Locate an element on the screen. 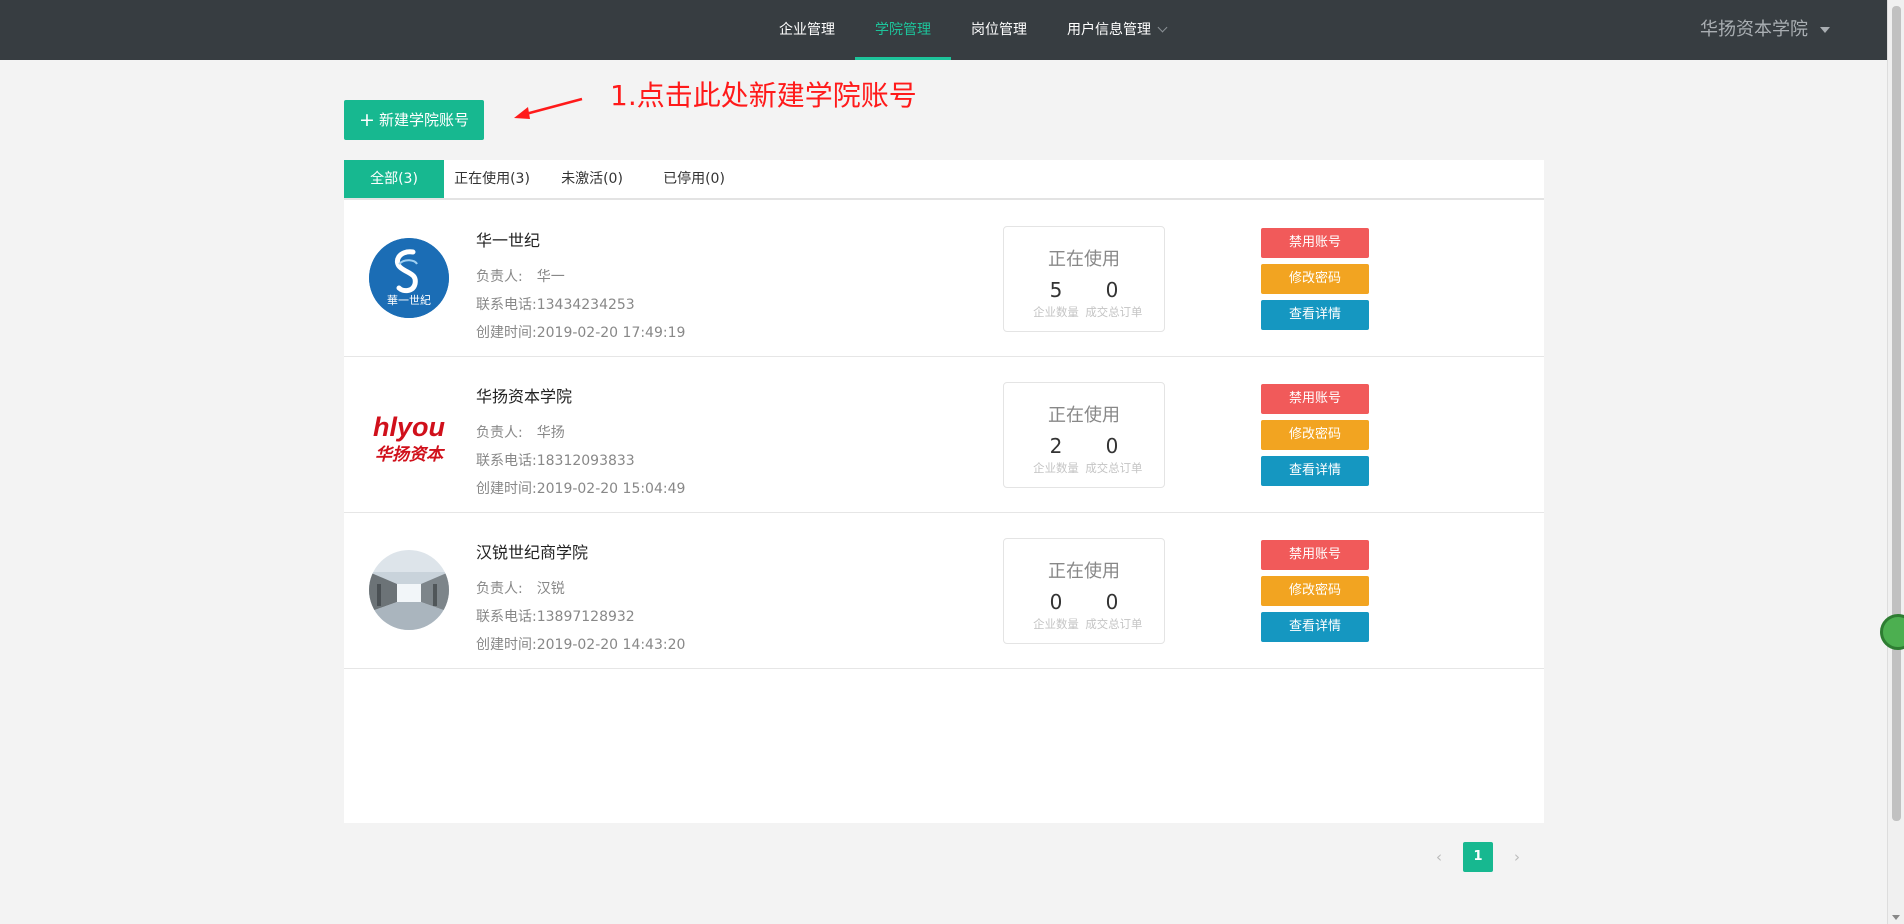 The image size is (1904, 924). owner-line: 负责人: 华一 is located at coordinates (520, 277).